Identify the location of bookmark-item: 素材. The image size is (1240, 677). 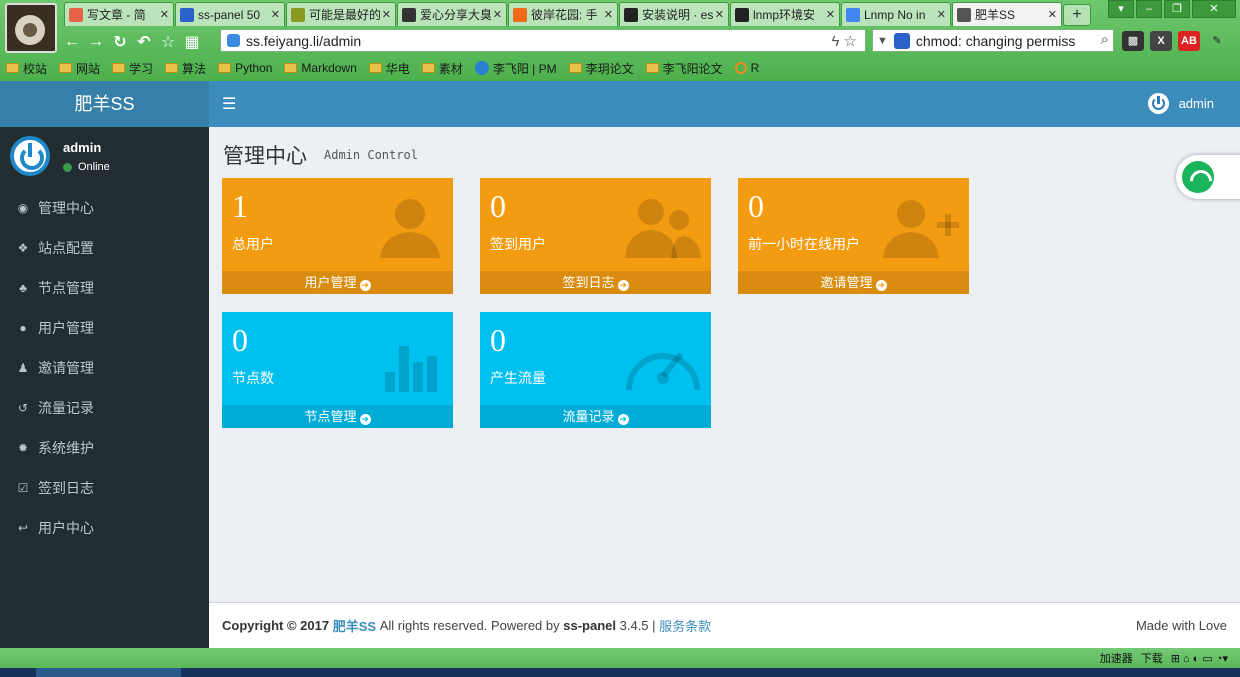
(442, 68).